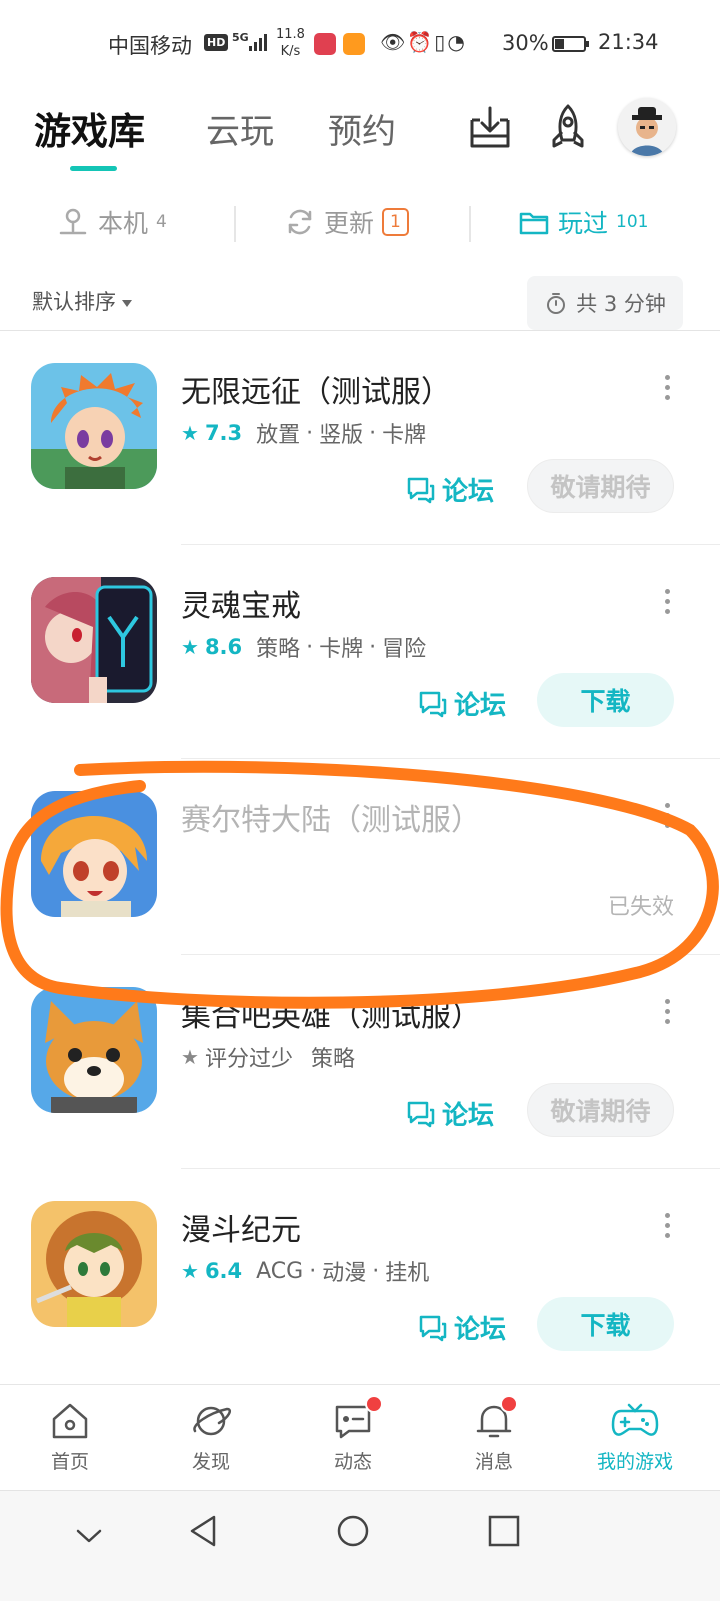 This screenshot has height=1601, width=720. Describe the element at coordinates (290, 34) in the screenshot. I see `speed-value: 11.8` at that location.